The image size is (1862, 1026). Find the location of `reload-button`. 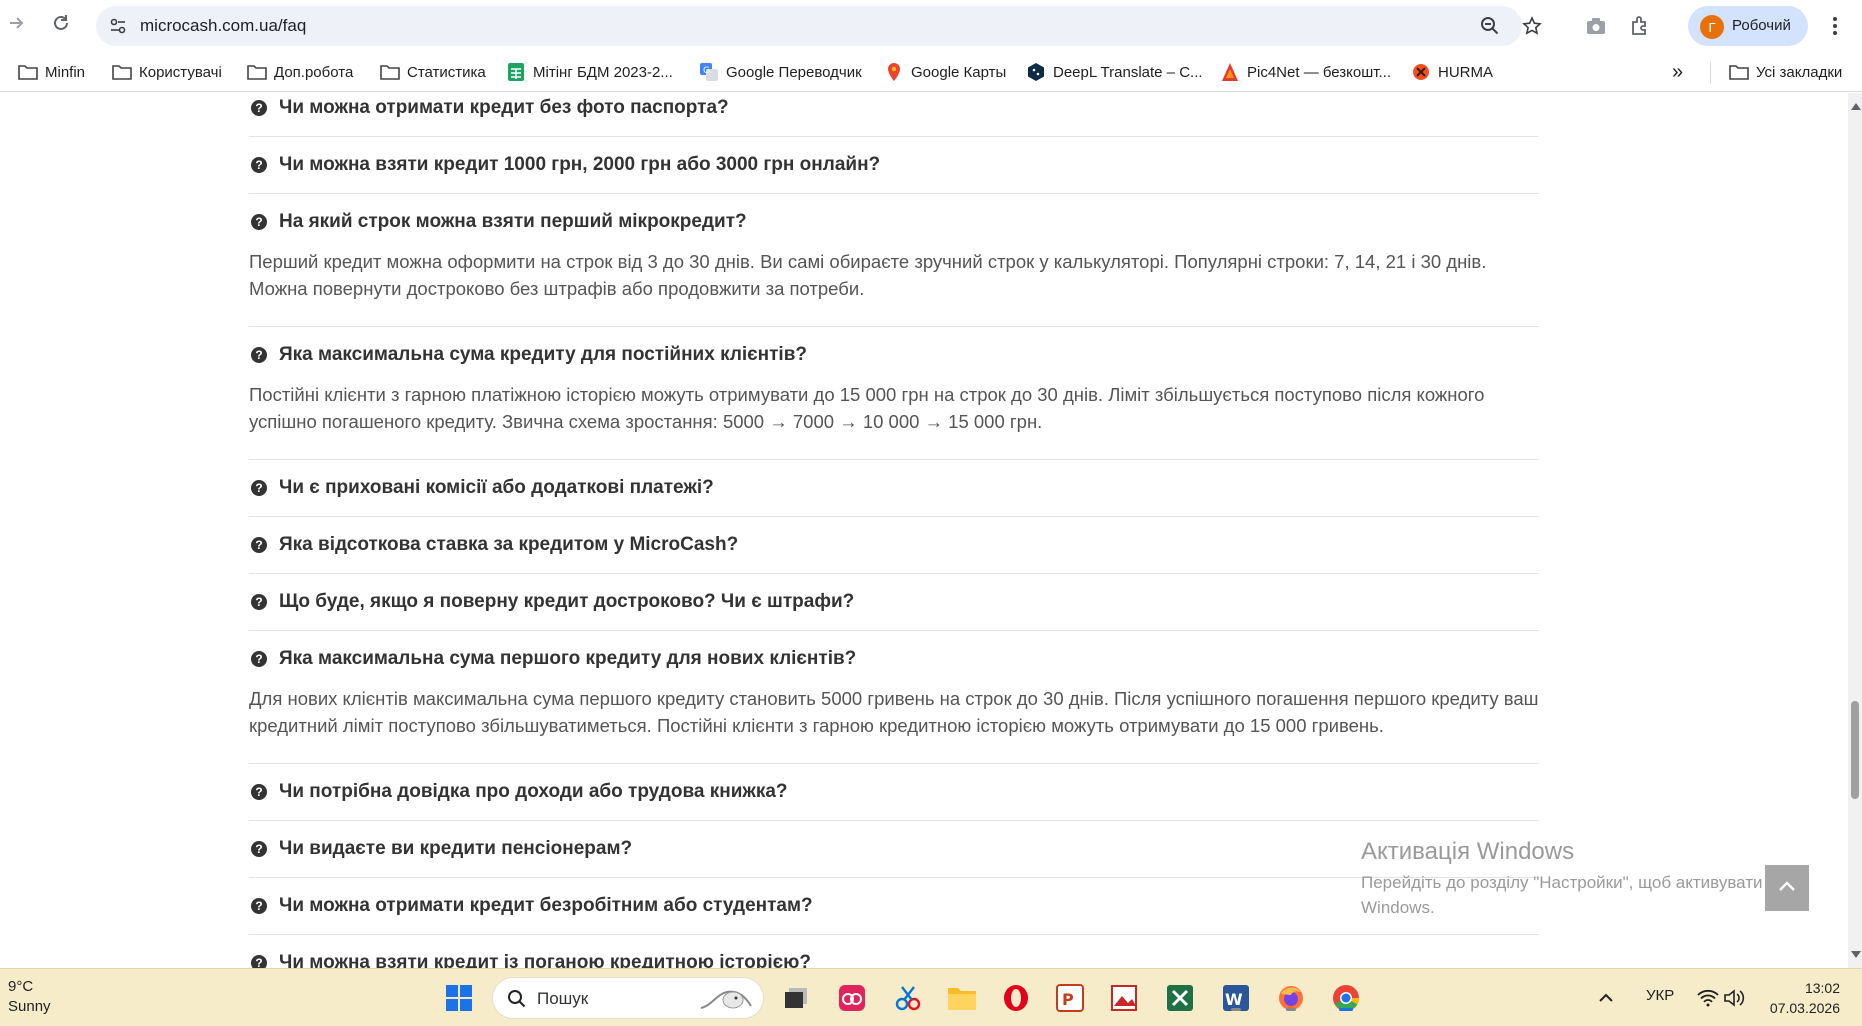

reload-button is located at coordinates (61, 25).